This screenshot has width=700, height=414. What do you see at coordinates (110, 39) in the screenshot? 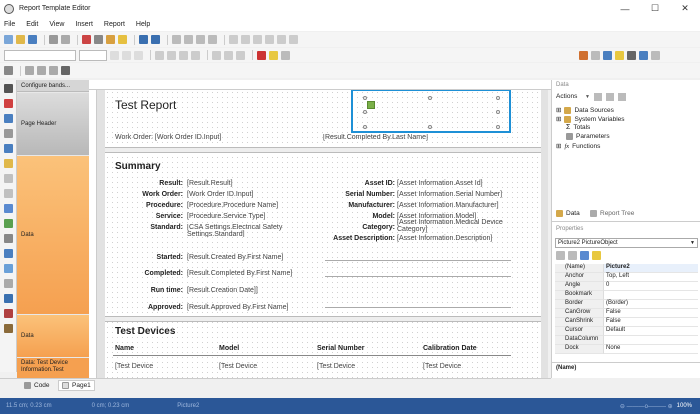
I see `paste-icon` at bounding box center [110, 39].